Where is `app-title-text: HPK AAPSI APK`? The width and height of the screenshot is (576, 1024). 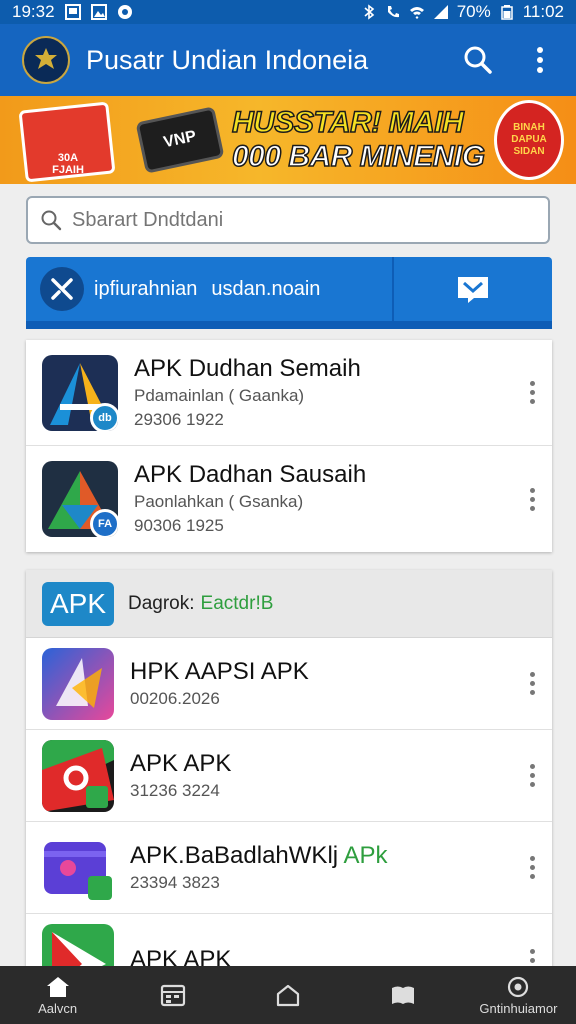
app-title-text: HPK AAPSI APK is located at coordinates (219, 671).